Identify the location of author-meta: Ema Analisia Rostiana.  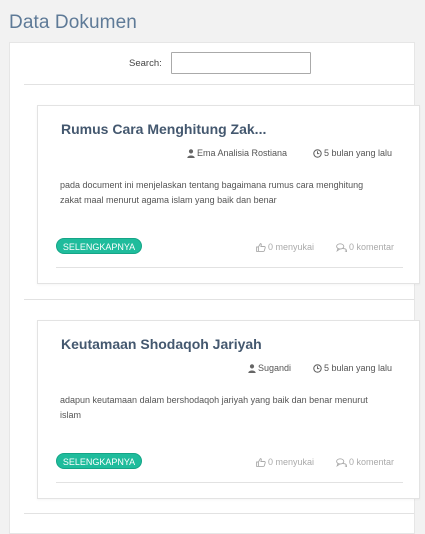
(237, 153).